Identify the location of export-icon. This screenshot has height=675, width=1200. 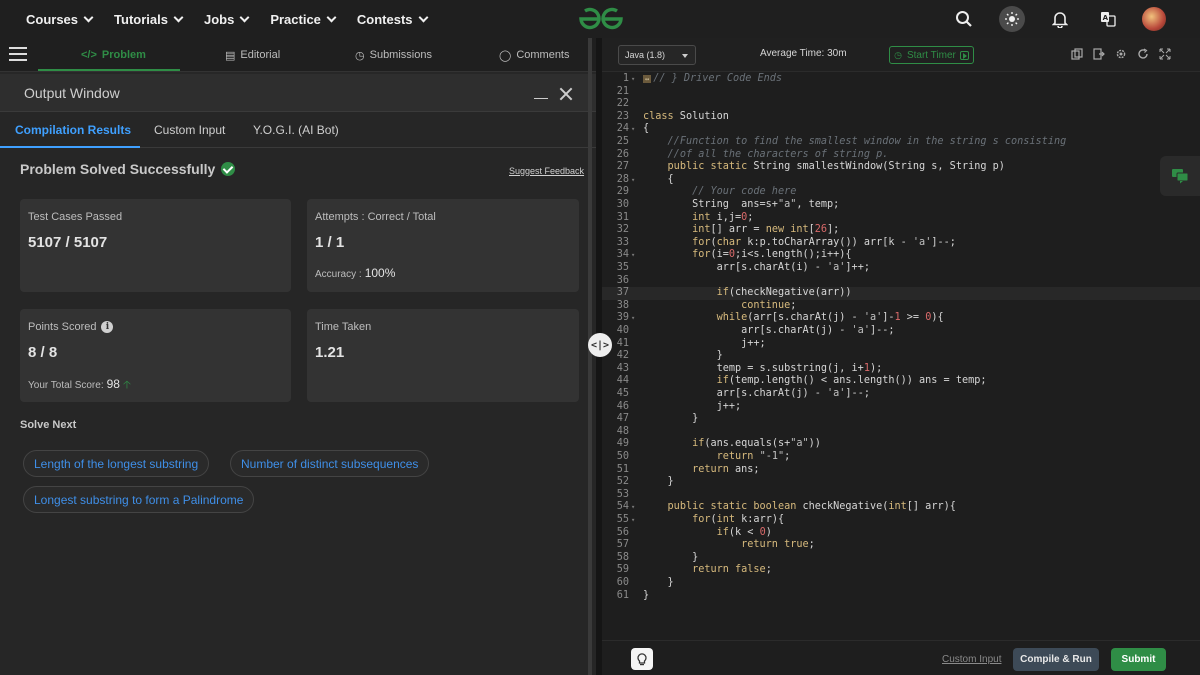
(1099, 54).